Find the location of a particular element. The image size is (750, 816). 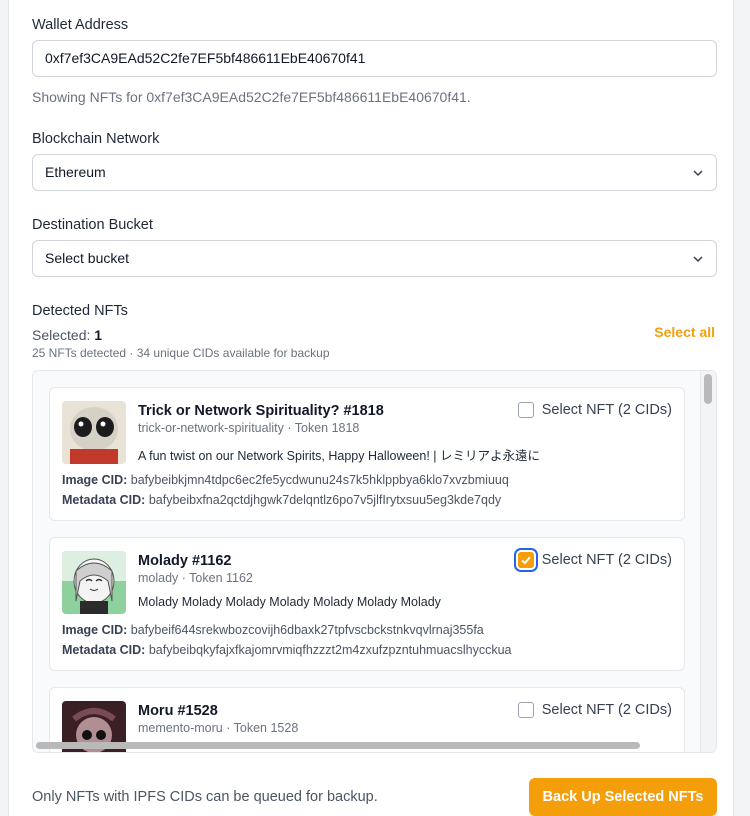

bucket-selected-value: Select bucket is located at coordinates (87, 258).